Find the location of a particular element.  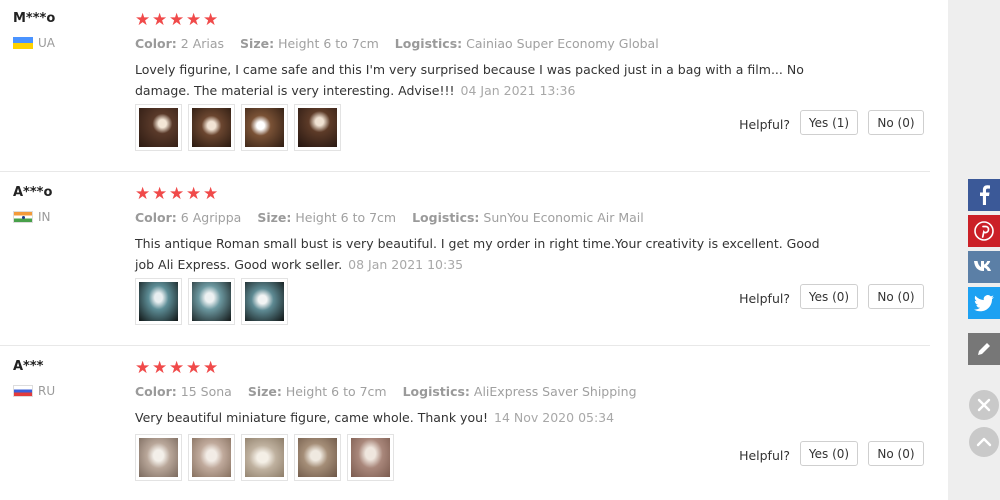

right-gutter is located at coordinates (974, 250).